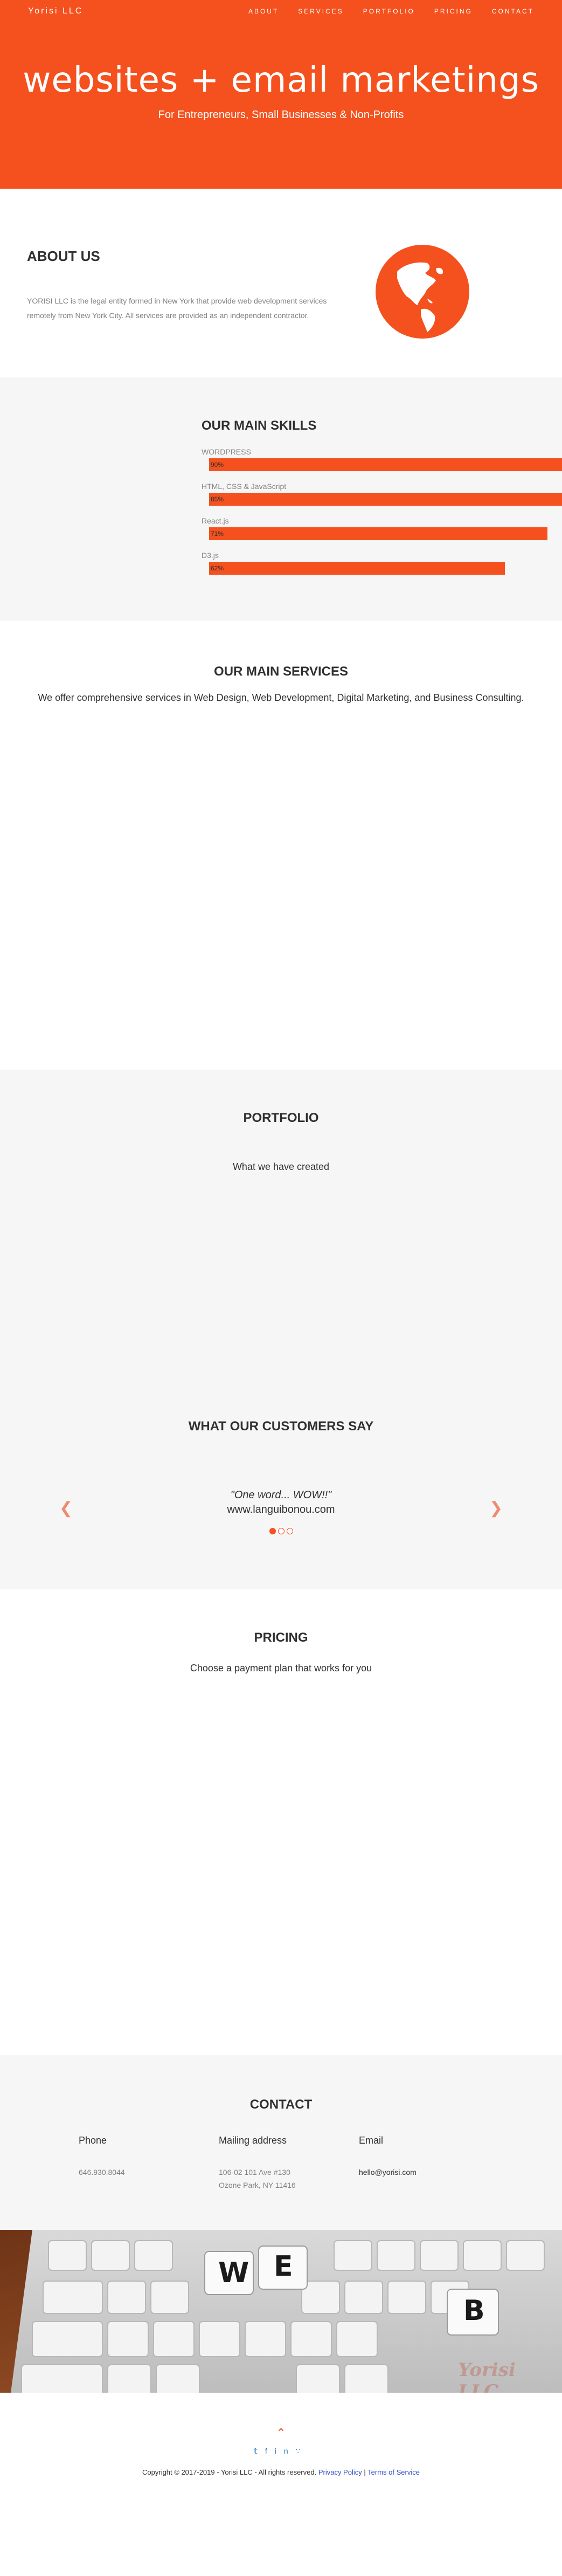  What do you see at coordinates (281, 1668) in the screenshot?
I see `pricing-subtitle: Choose a payment plan that works for you` at bounding box center [281, 1668].